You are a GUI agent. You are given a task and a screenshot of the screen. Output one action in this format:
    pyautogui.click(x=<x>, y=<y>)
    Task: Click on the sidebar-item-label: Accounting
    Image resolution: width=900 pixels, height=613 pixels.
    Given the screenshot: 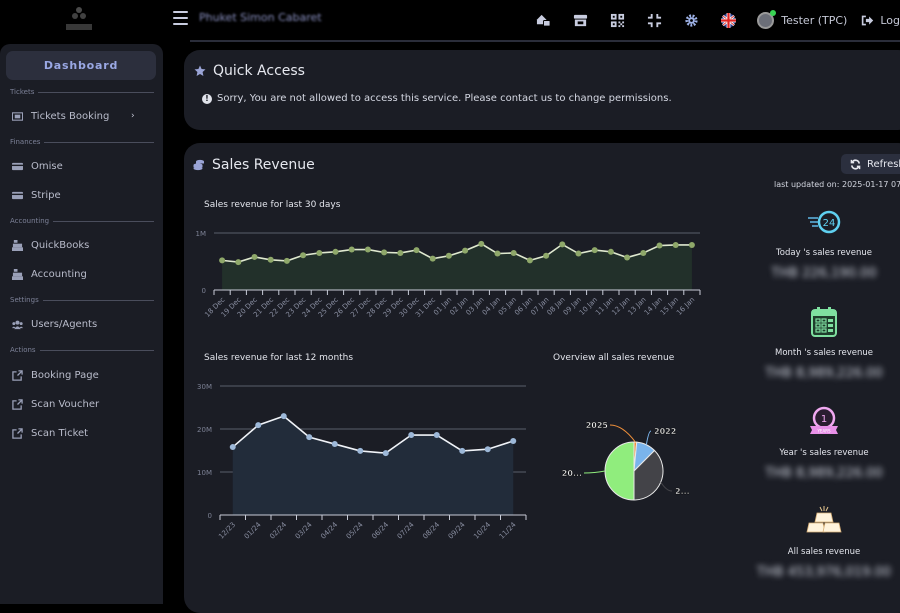 What is the action you would take?
    pyautogui.click(x=59, y=274)
    